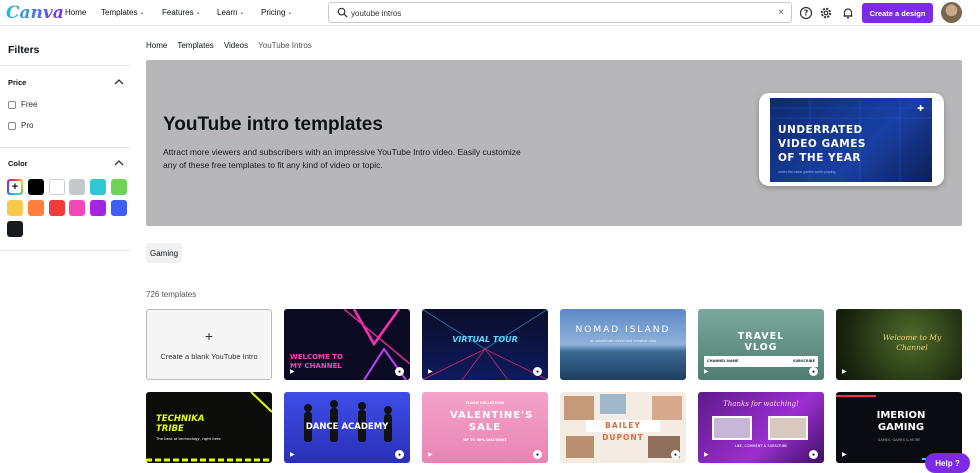 The image size is (980, 473). Describe the element at coordinates (20, 125) in the screenshot. I see `price-pro-checkbox: Pro` at that location.